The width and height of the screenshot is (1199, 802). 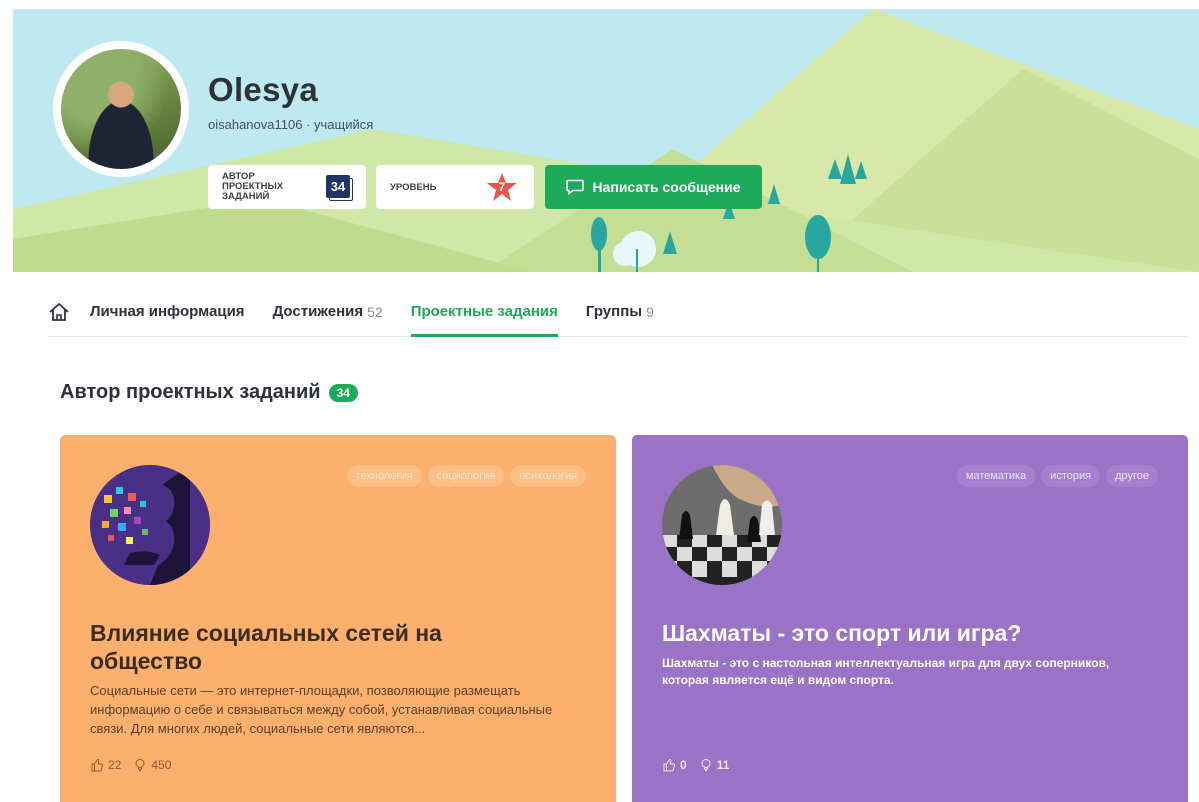 I want to click on project-title: Влияние социальных сетей на общество, so click(x=325, y=647).